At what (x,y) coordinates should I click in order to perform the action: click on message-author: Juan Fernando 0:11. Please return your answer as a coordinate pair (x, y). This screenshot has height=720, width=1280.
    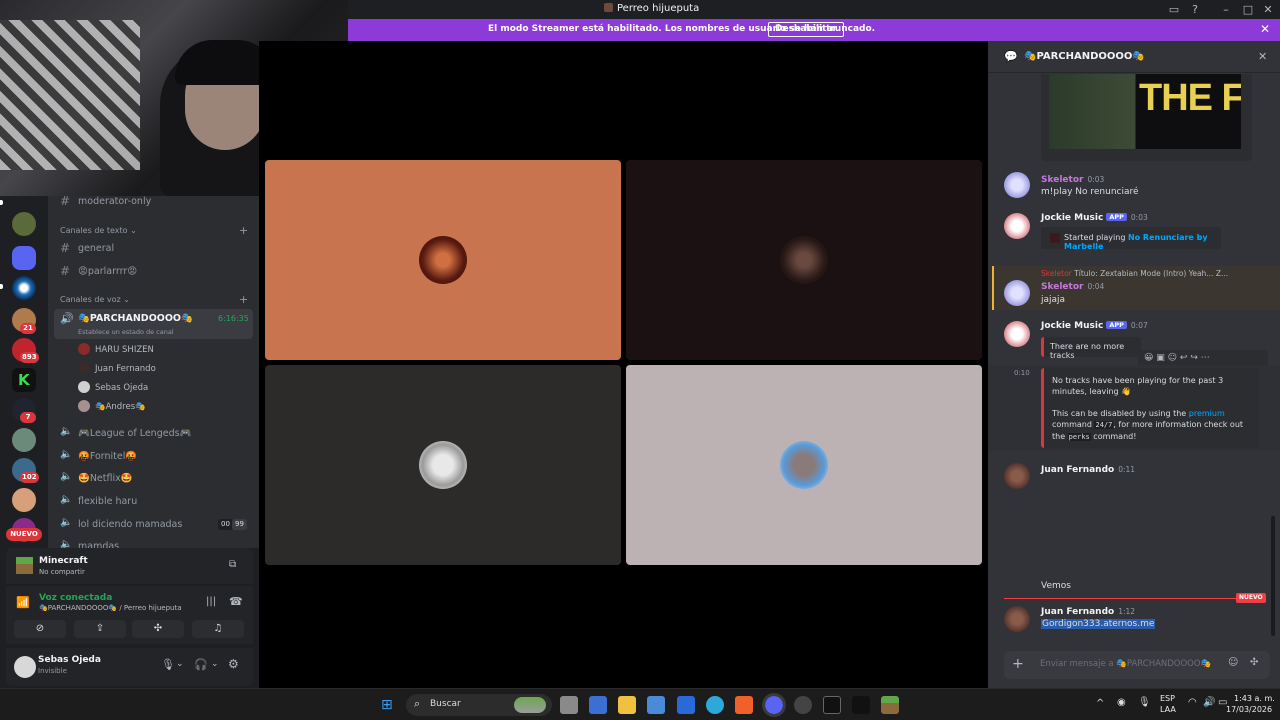
    Looking at the image, I should click on (1088, 470).